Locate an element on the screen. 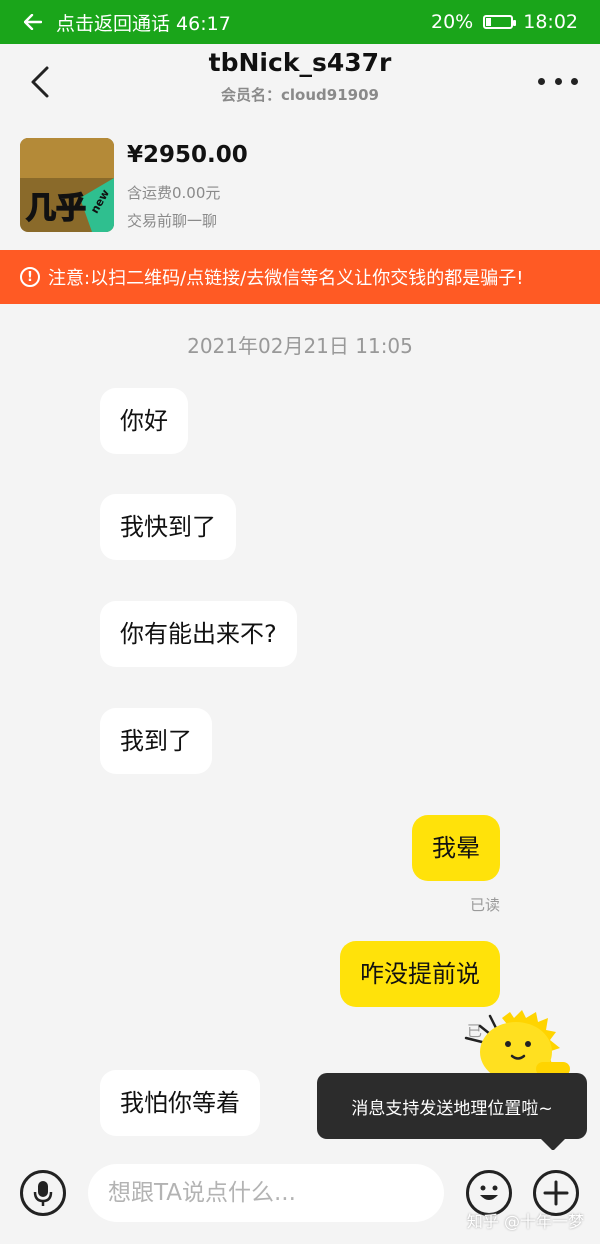 The height and width of the screenshot is (1244, 600). shipping-fee: 含运费0.00元 is located at coordinates (174, 193).